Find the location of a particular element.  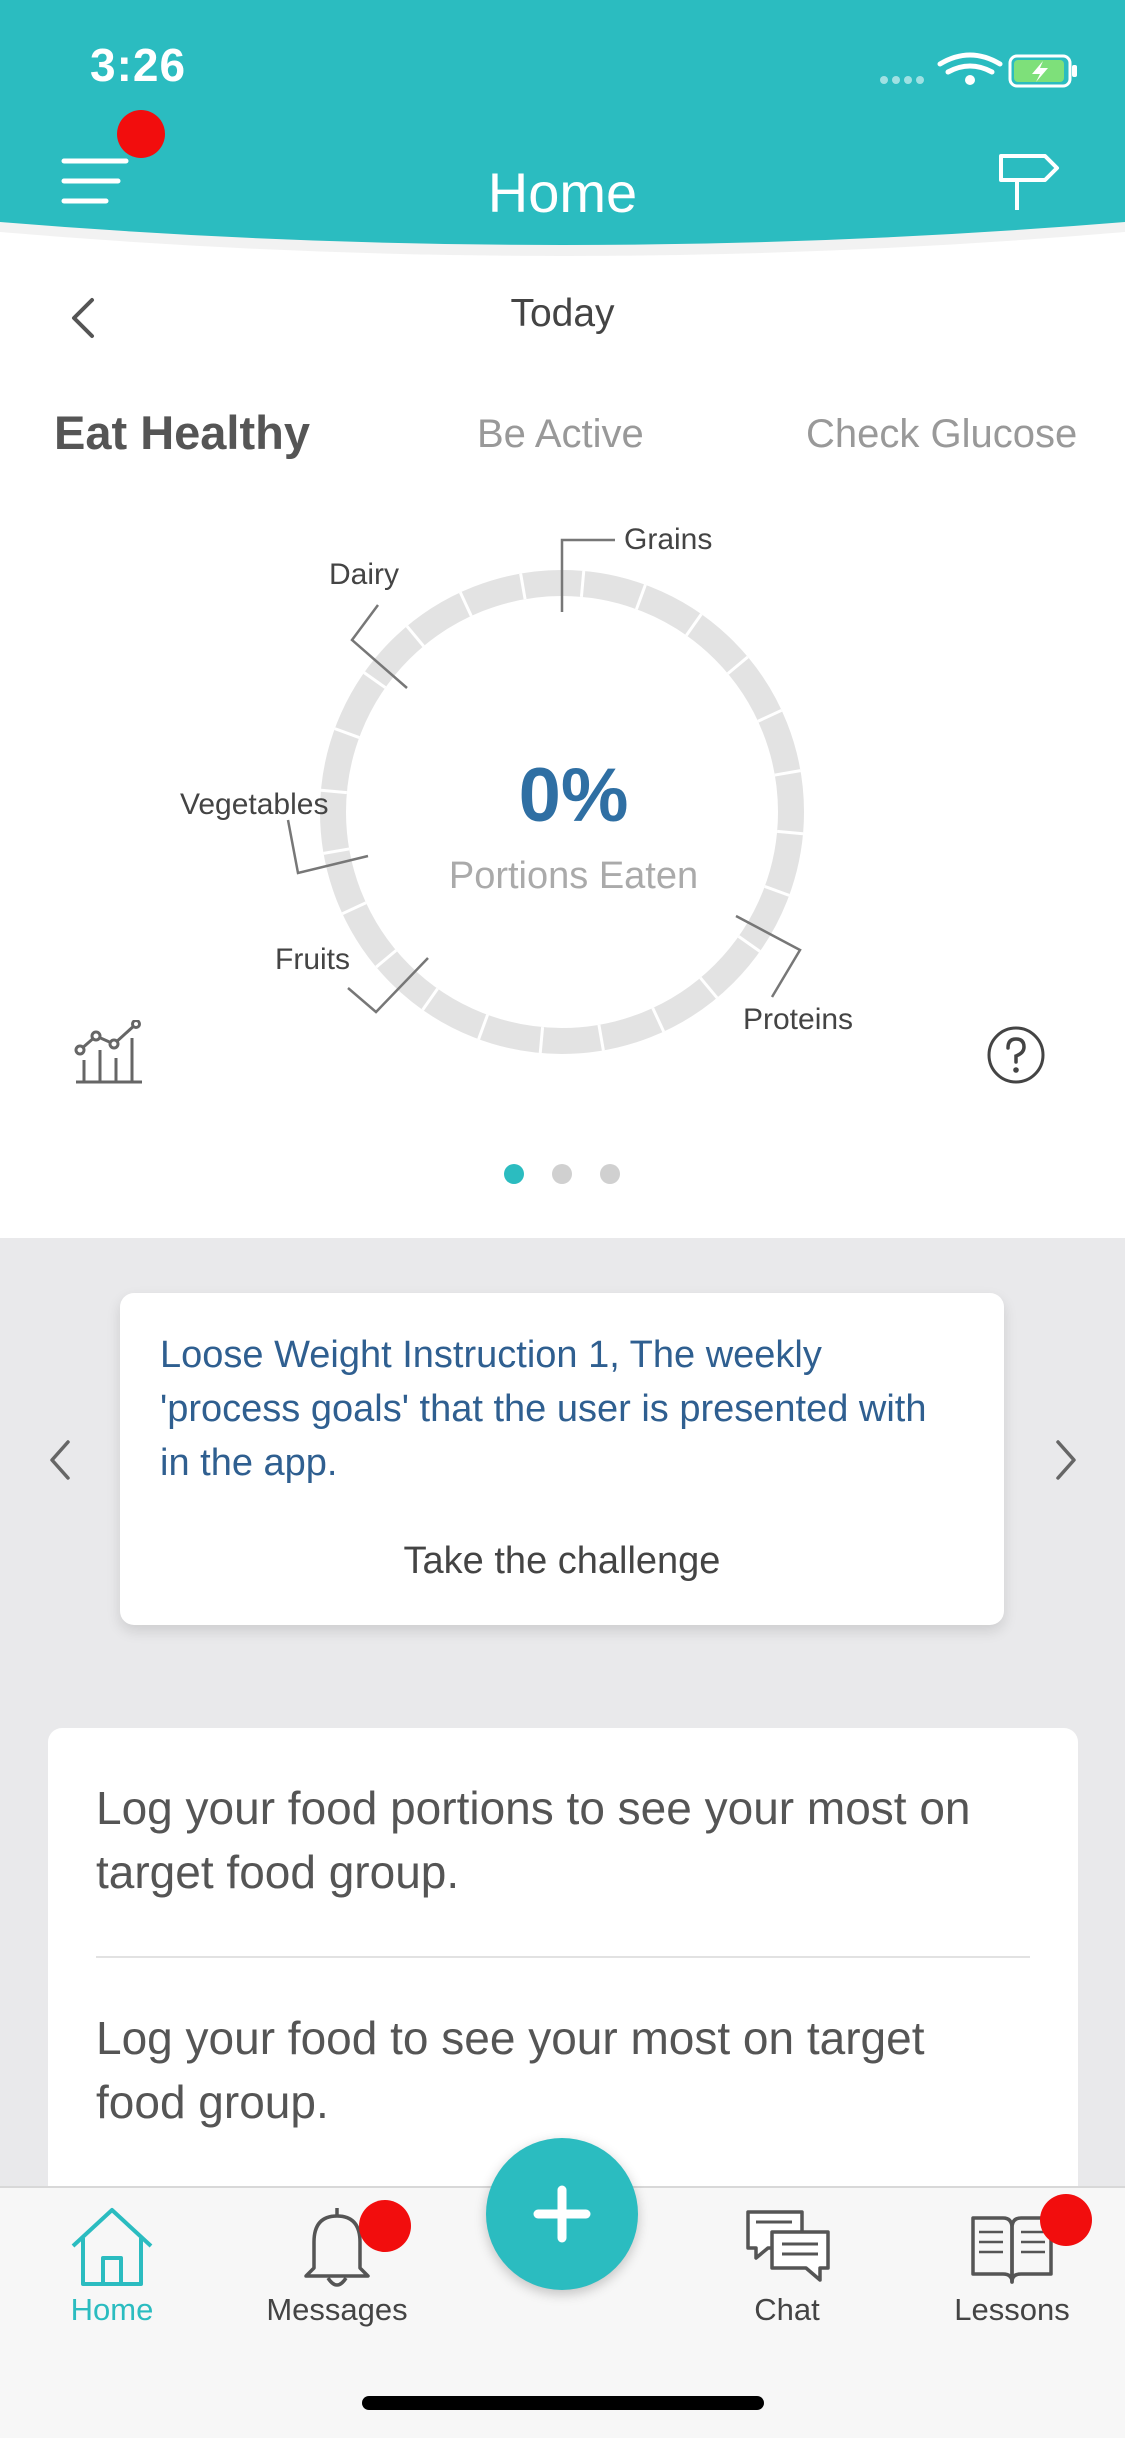

trend-chart-icon is located at coordinates (109, 1053).